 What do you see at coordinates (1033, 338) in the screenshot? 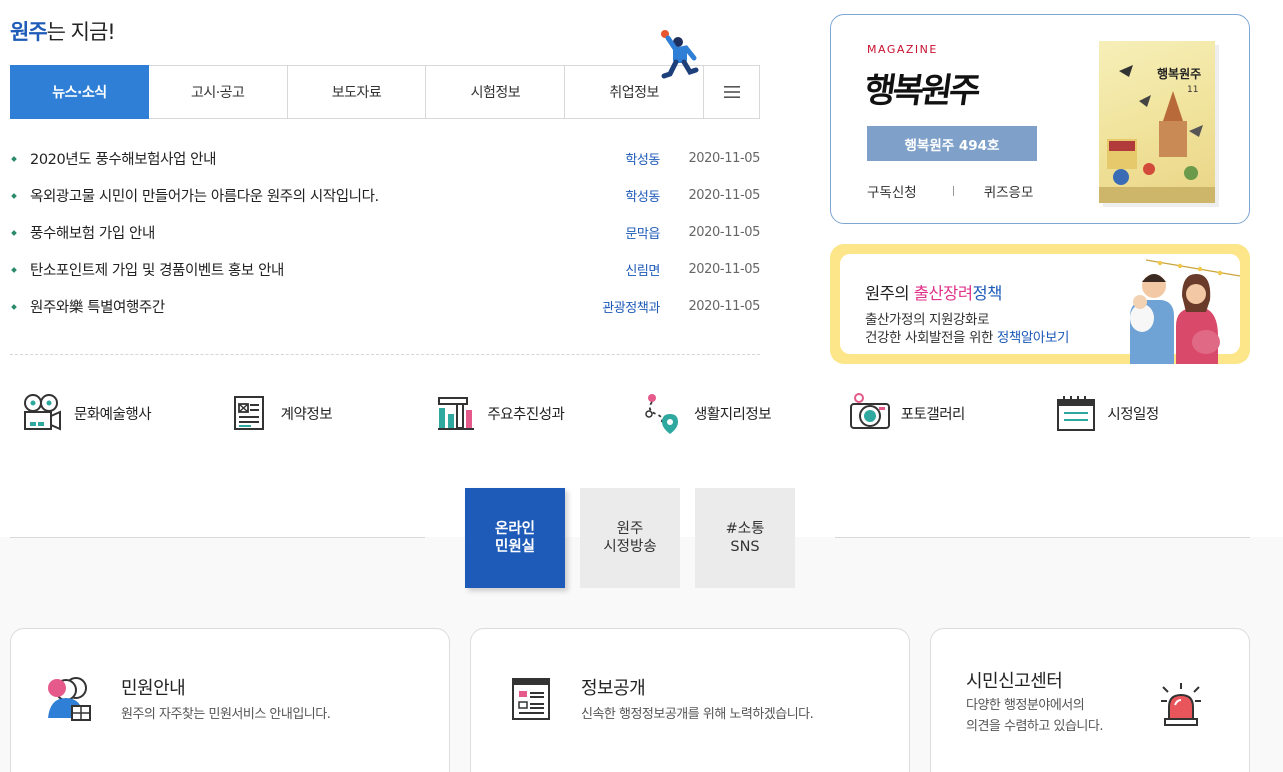
I see `policy-link: 정책알아보기` at bounding box center [1033, 338].